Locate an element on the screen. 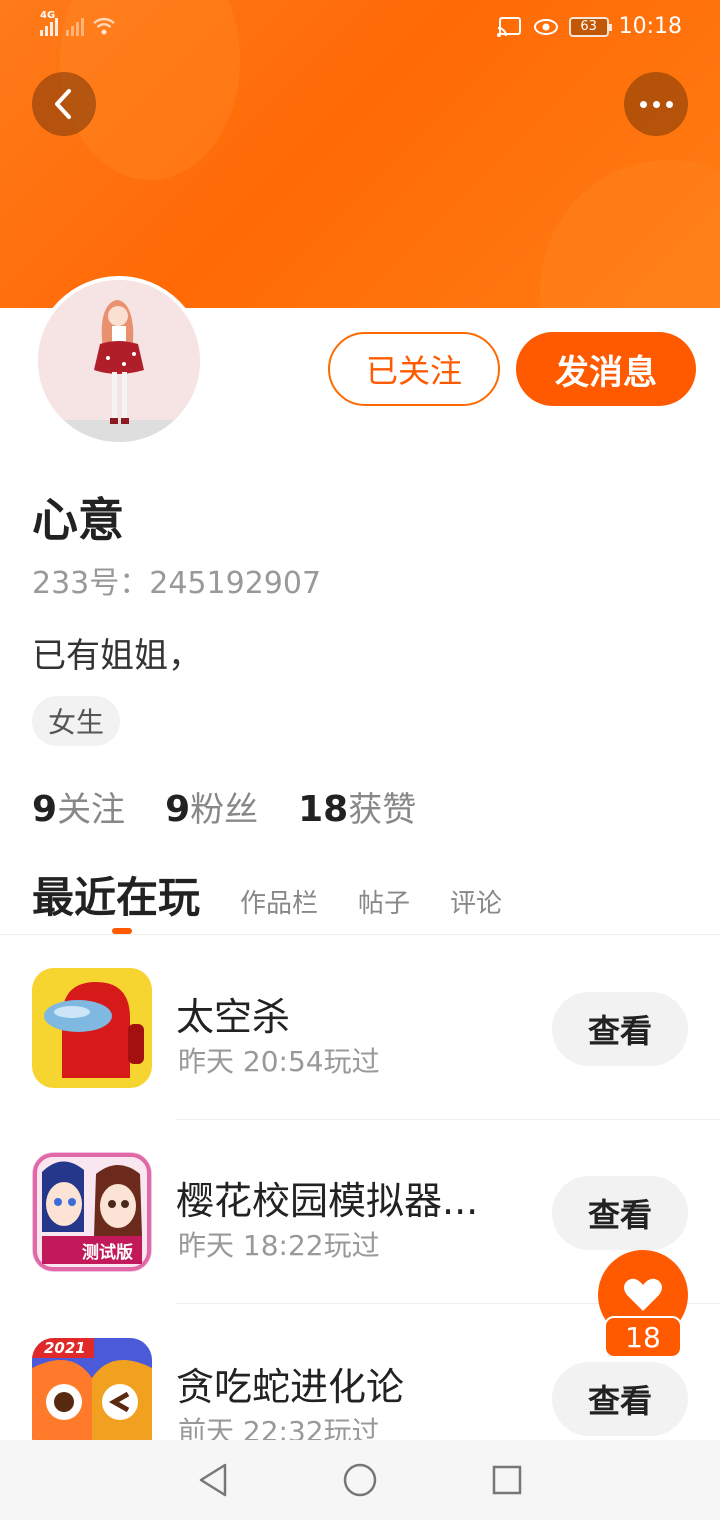 The height and width of the screenshot is (1520, 720). gender-tag: 女生 is located at coordinates (76, 721).